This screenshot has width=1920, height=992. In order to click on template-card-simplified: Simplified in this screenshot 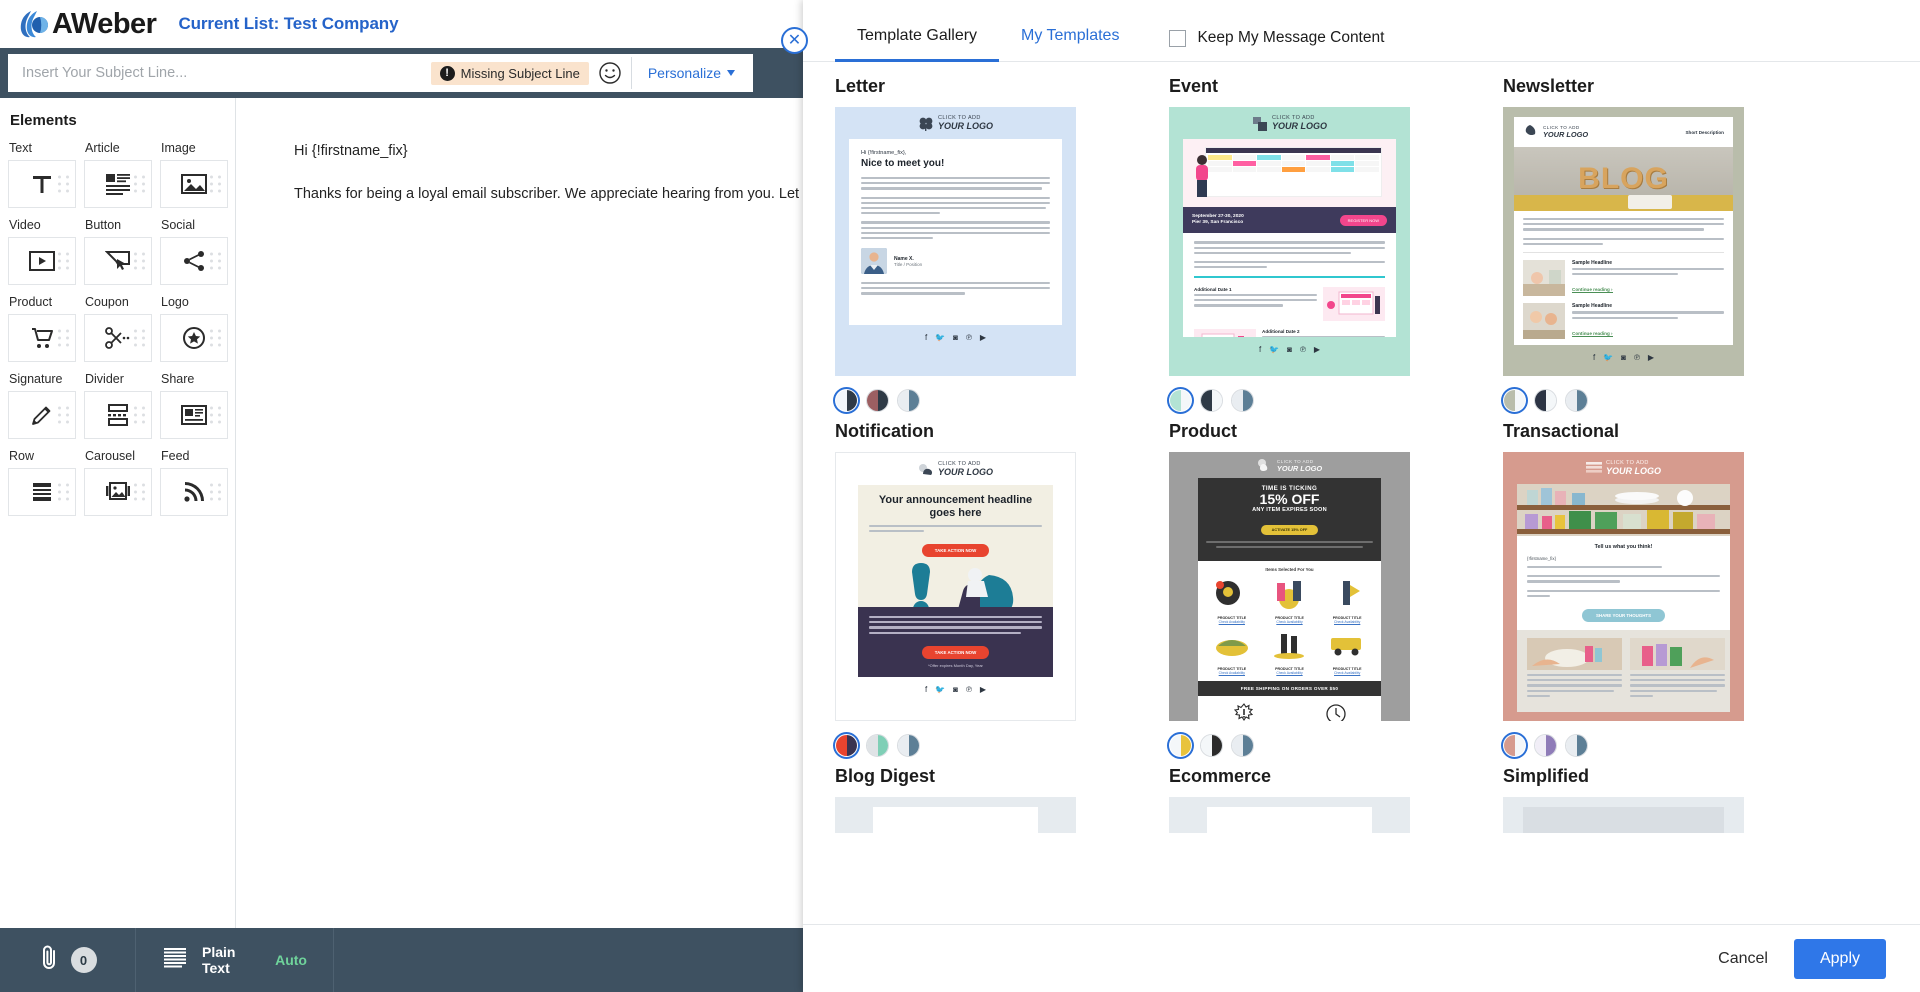, I will do `click(1646, 799)`.